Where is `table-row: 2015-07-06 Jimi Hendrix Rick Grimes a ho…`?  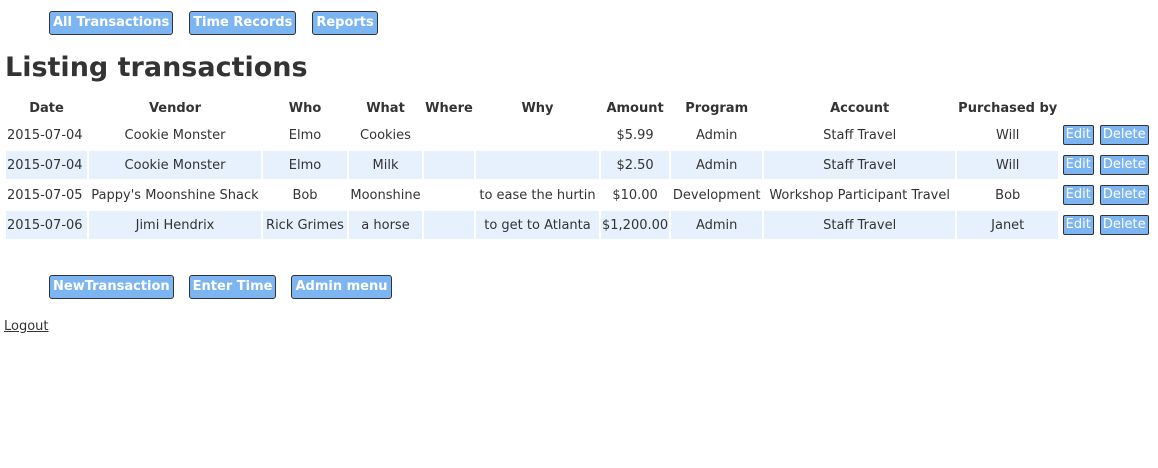 table-row: 2015-07-06 Jimi Hendrix Rick Grimes a ho… is located at coordinates (578, 225).